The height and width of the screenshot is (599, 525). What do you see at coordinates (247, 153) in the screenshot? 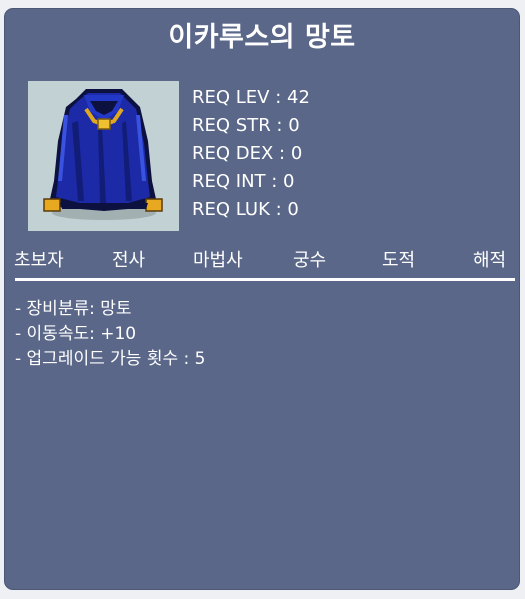
I see `req-dex: REQ DEX : 0` at bounding box center [247, 153].